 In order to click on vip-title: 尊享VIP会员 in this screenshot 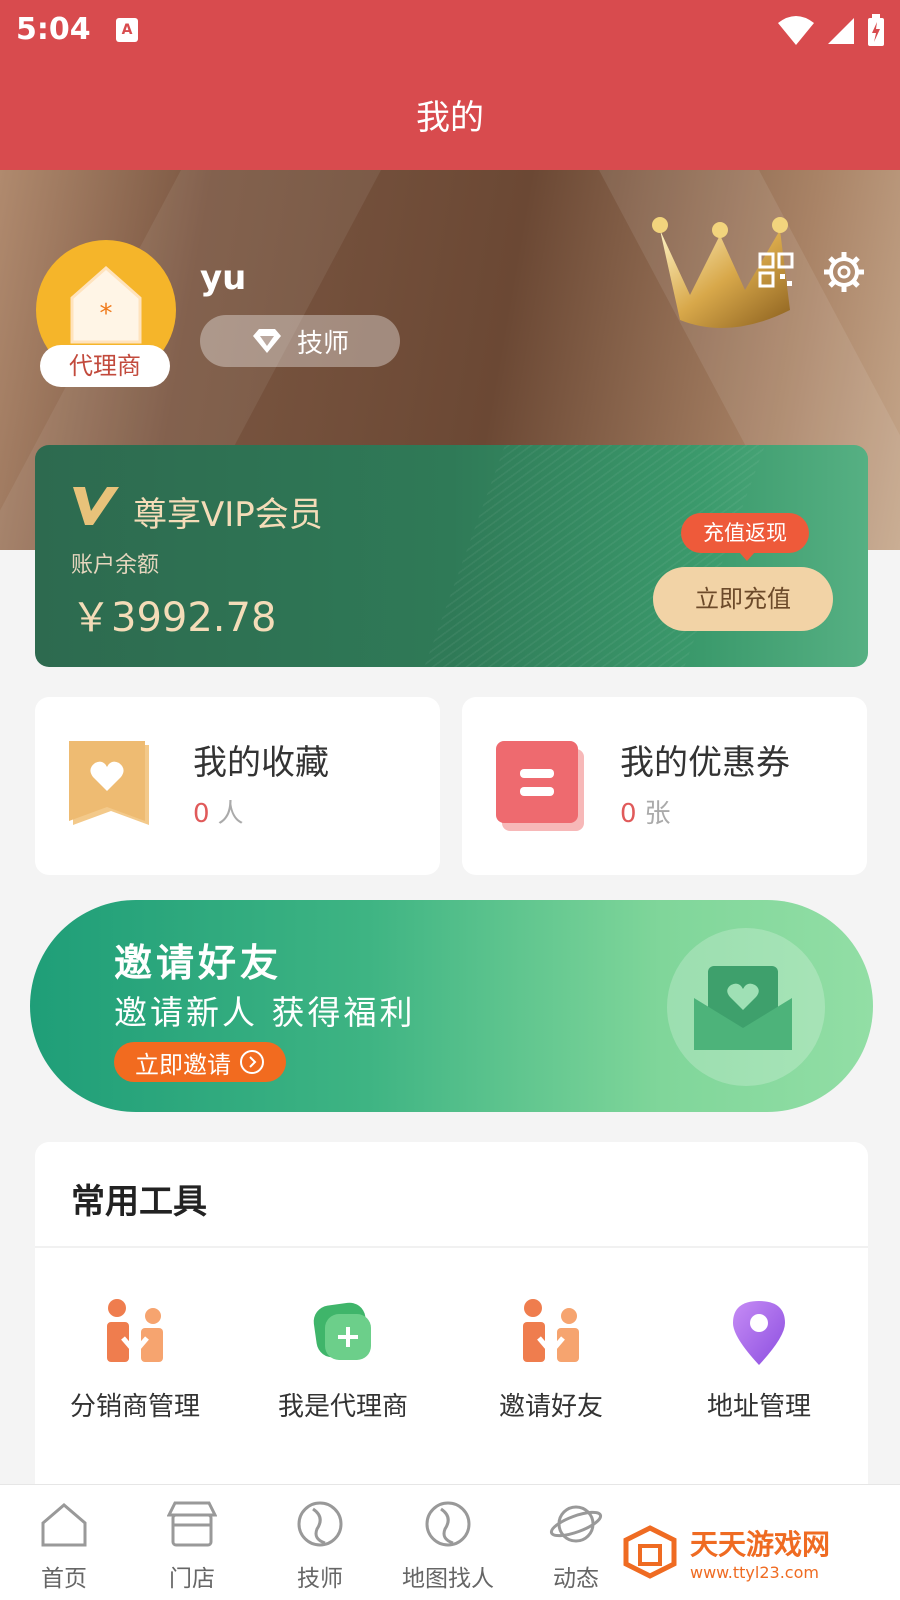, I will do `click(228, 515)`.